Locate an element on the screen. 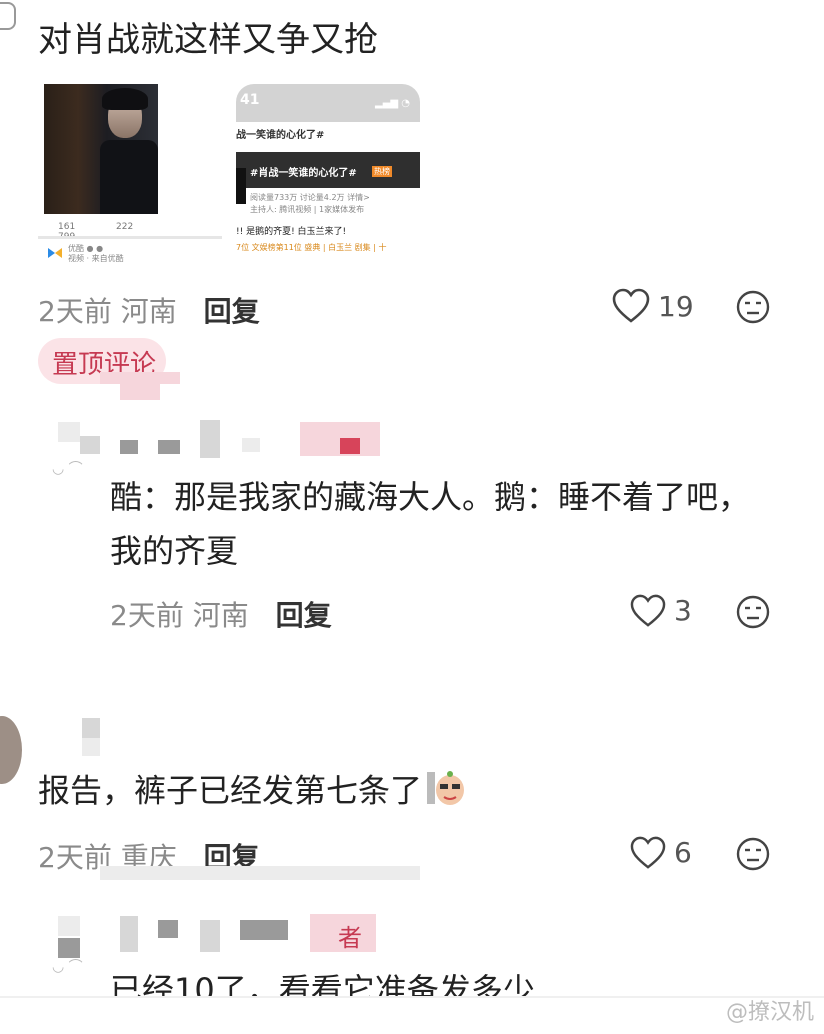  comment2-text: 报告，裤子已经发第七条了 is located at coordinates (252, 792).